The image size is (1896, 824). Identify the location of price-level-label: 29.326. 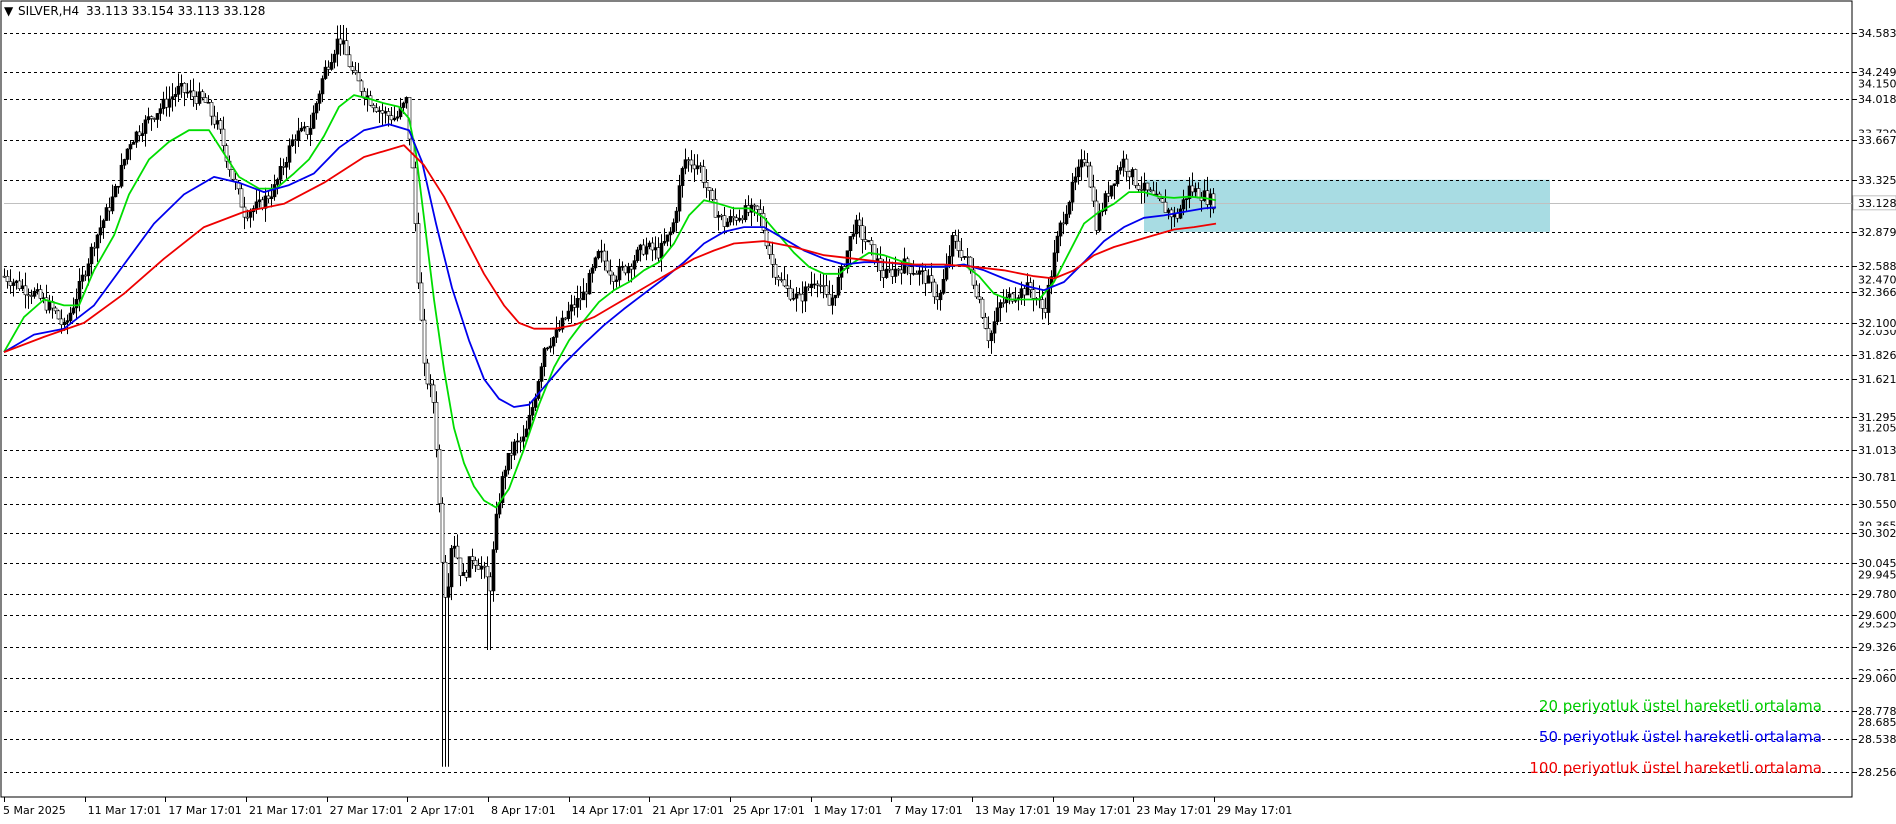
(1877, 647).